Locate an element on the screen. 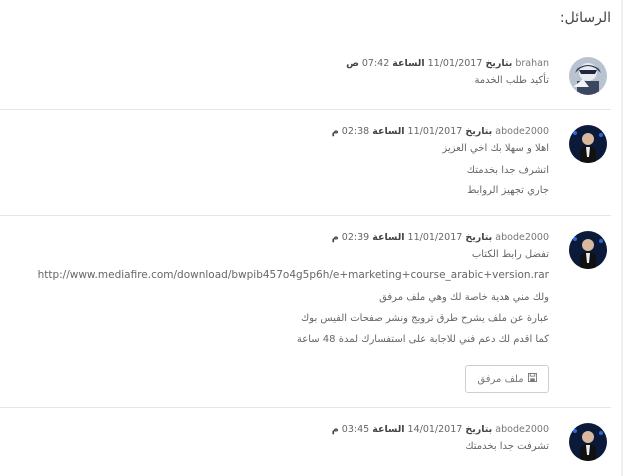 This screenshot has height=476, width=623. date-label: بتاريخ is located at coordinates (479, 429).